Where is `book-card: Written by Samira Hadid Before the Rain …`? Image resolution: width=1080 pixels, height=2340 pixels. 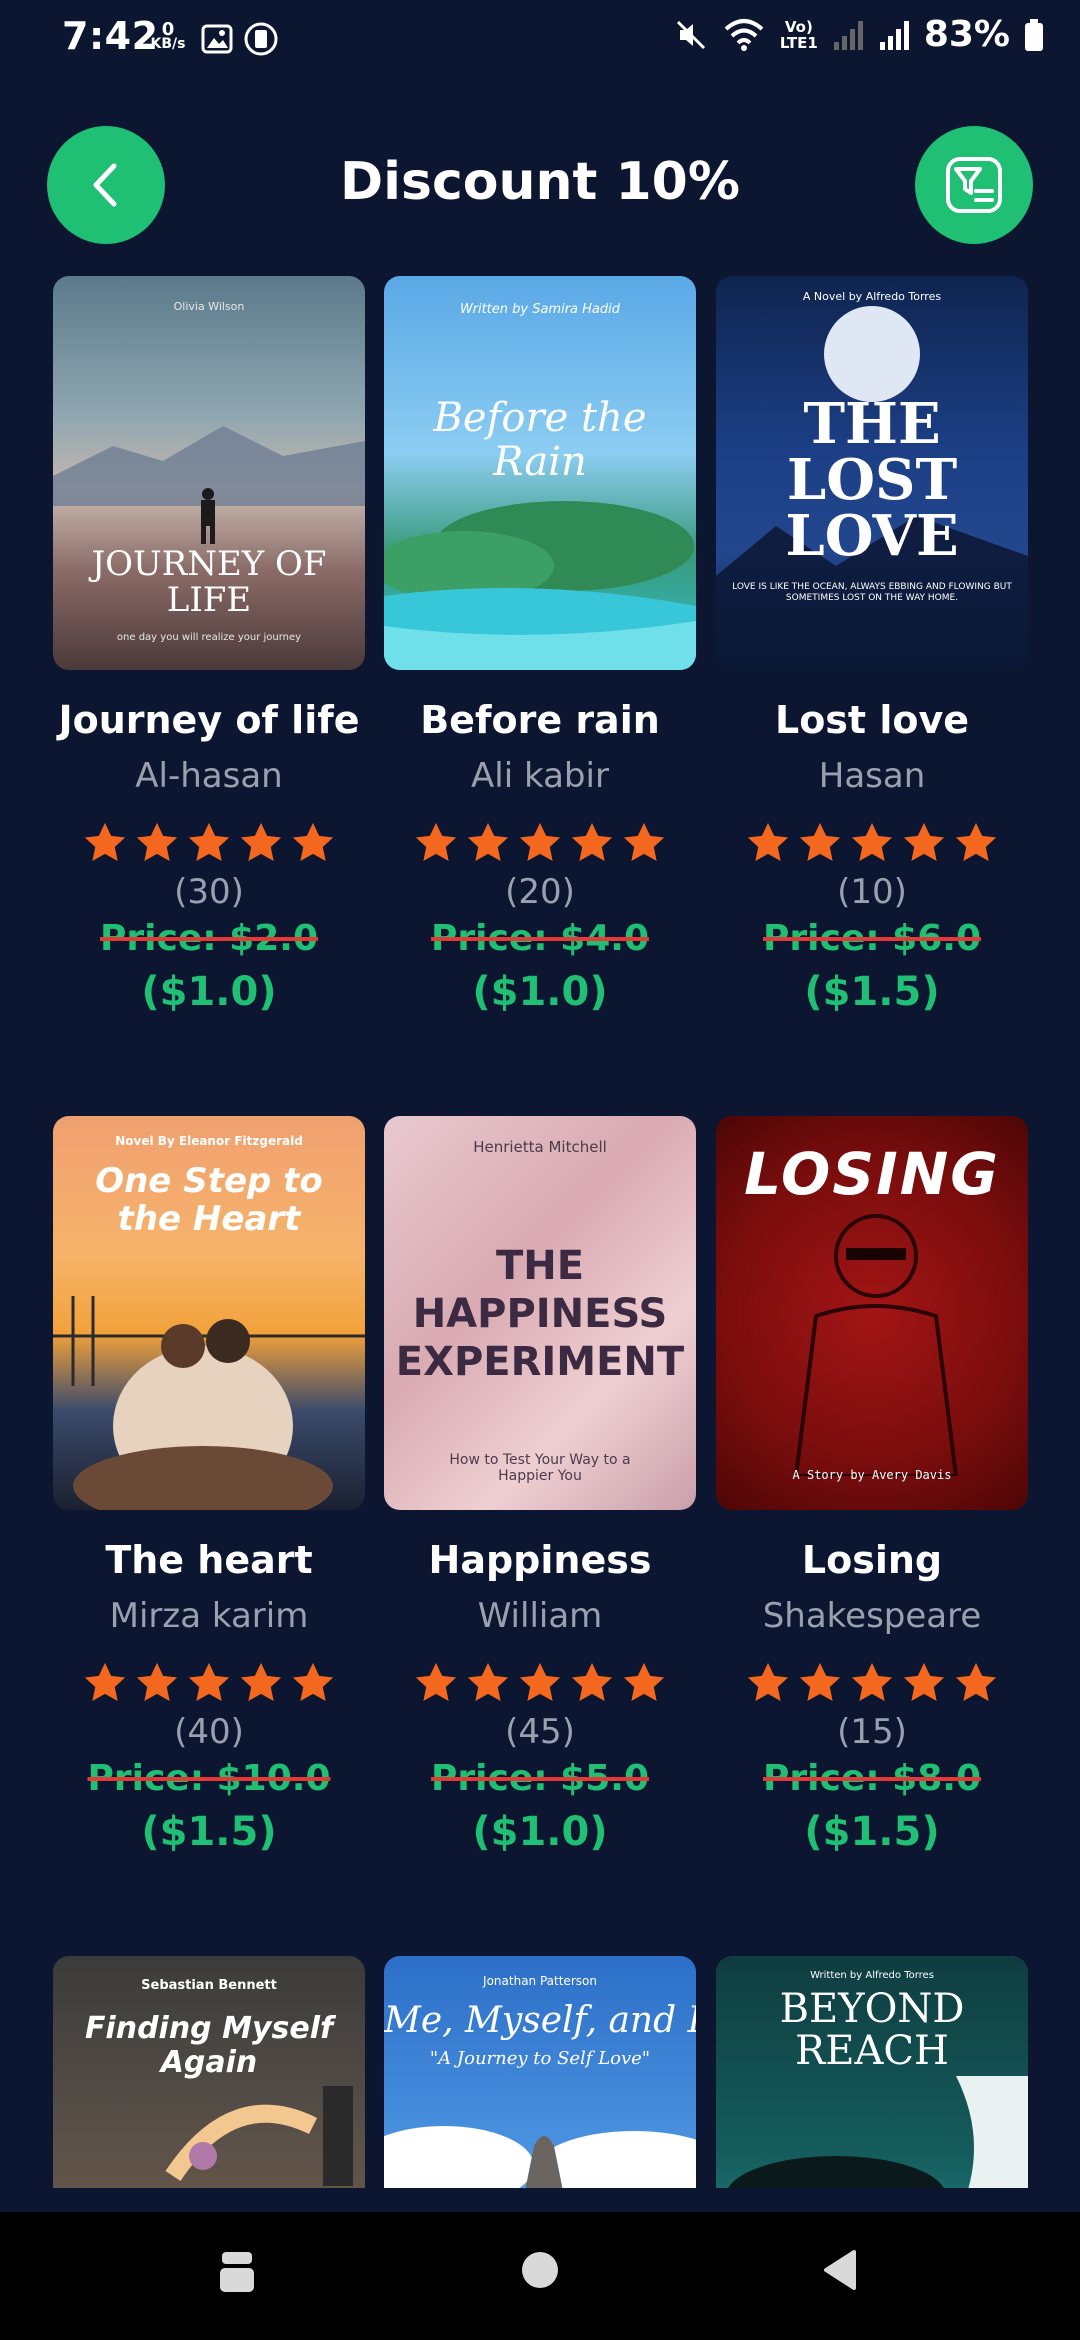
book-card: Written by Samira Hadid Before the Rain … is located at coordinates (540, 645).